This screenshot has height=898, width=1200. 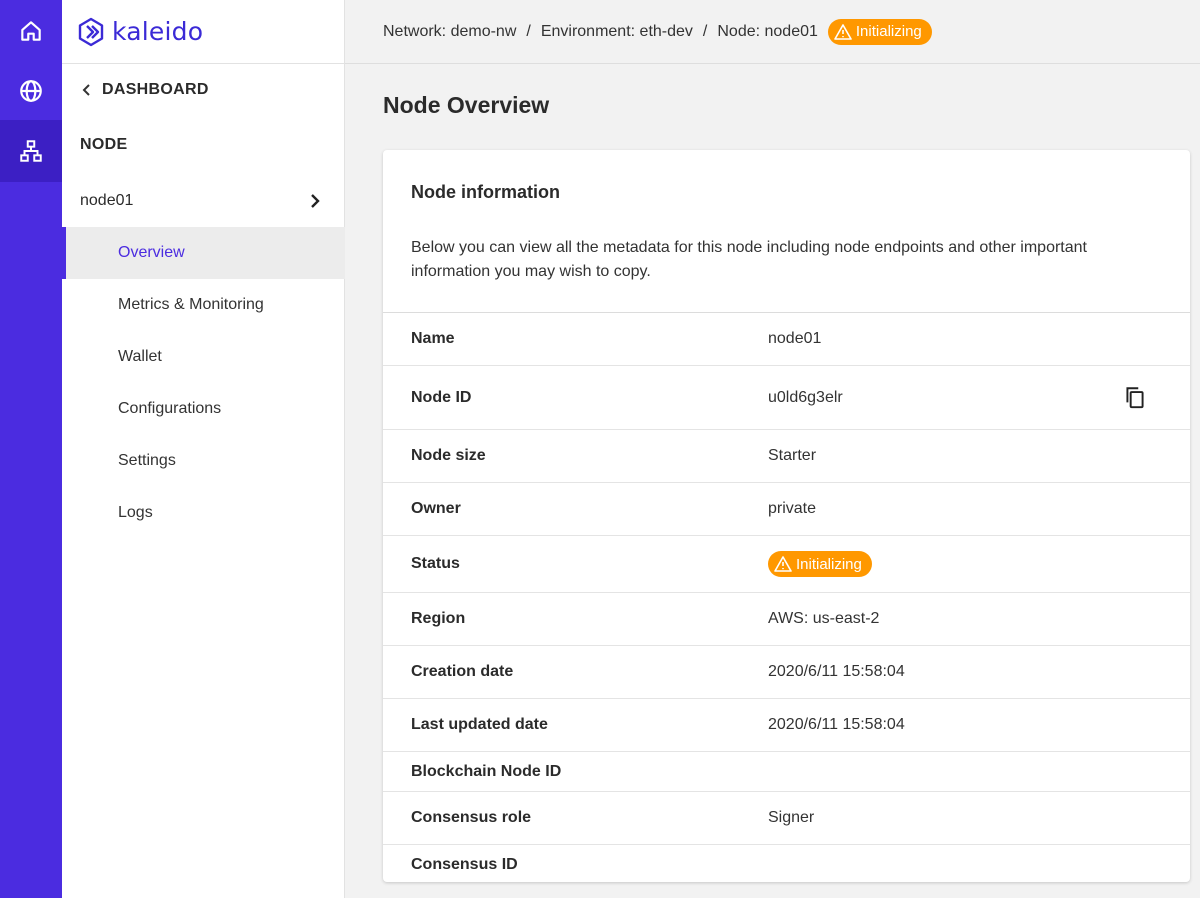 I want to click on table-row: Status Initializing, so click(x=786, y=564).